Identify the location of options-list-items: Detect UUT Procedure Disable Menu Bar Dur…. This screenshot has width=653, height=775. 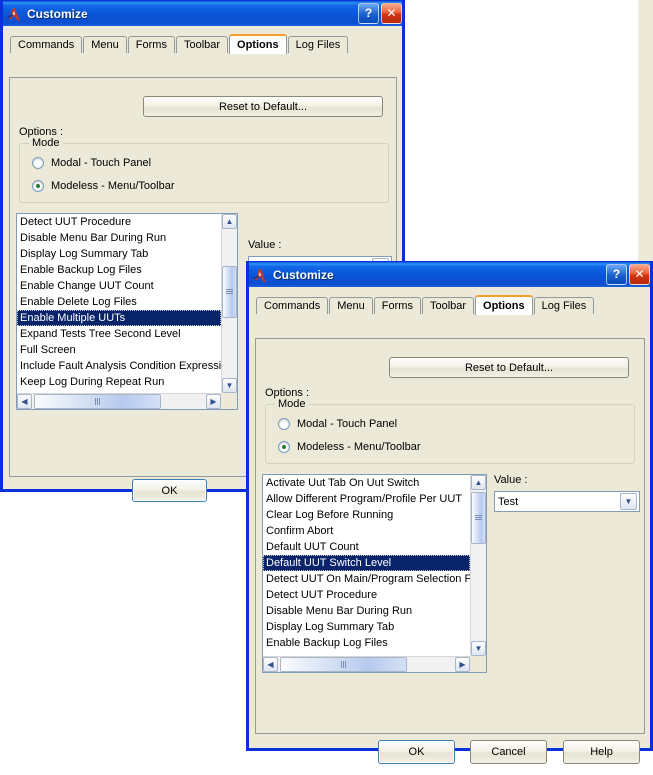
(119, 303).